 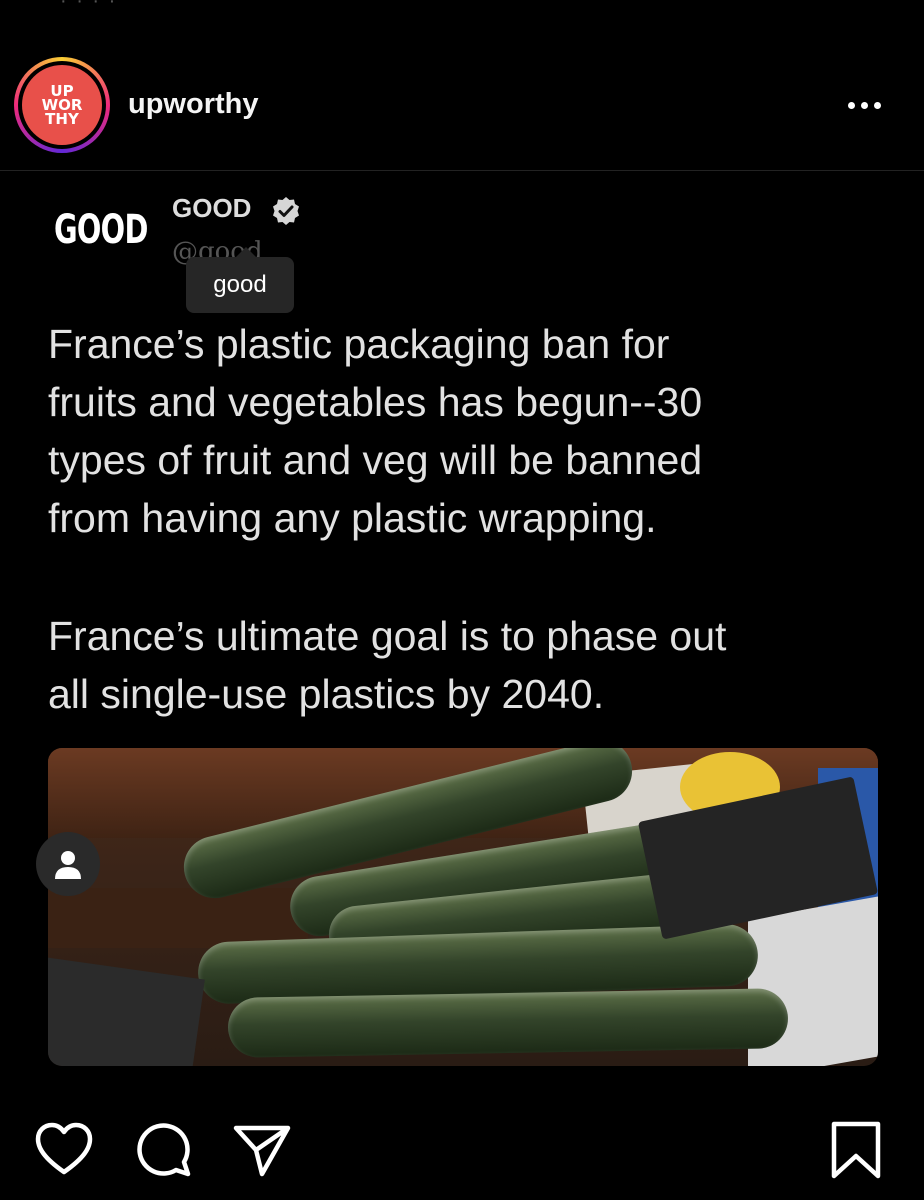 I want to click on post-header: UP WOR THY upworthy, so click(x=462, y=105).